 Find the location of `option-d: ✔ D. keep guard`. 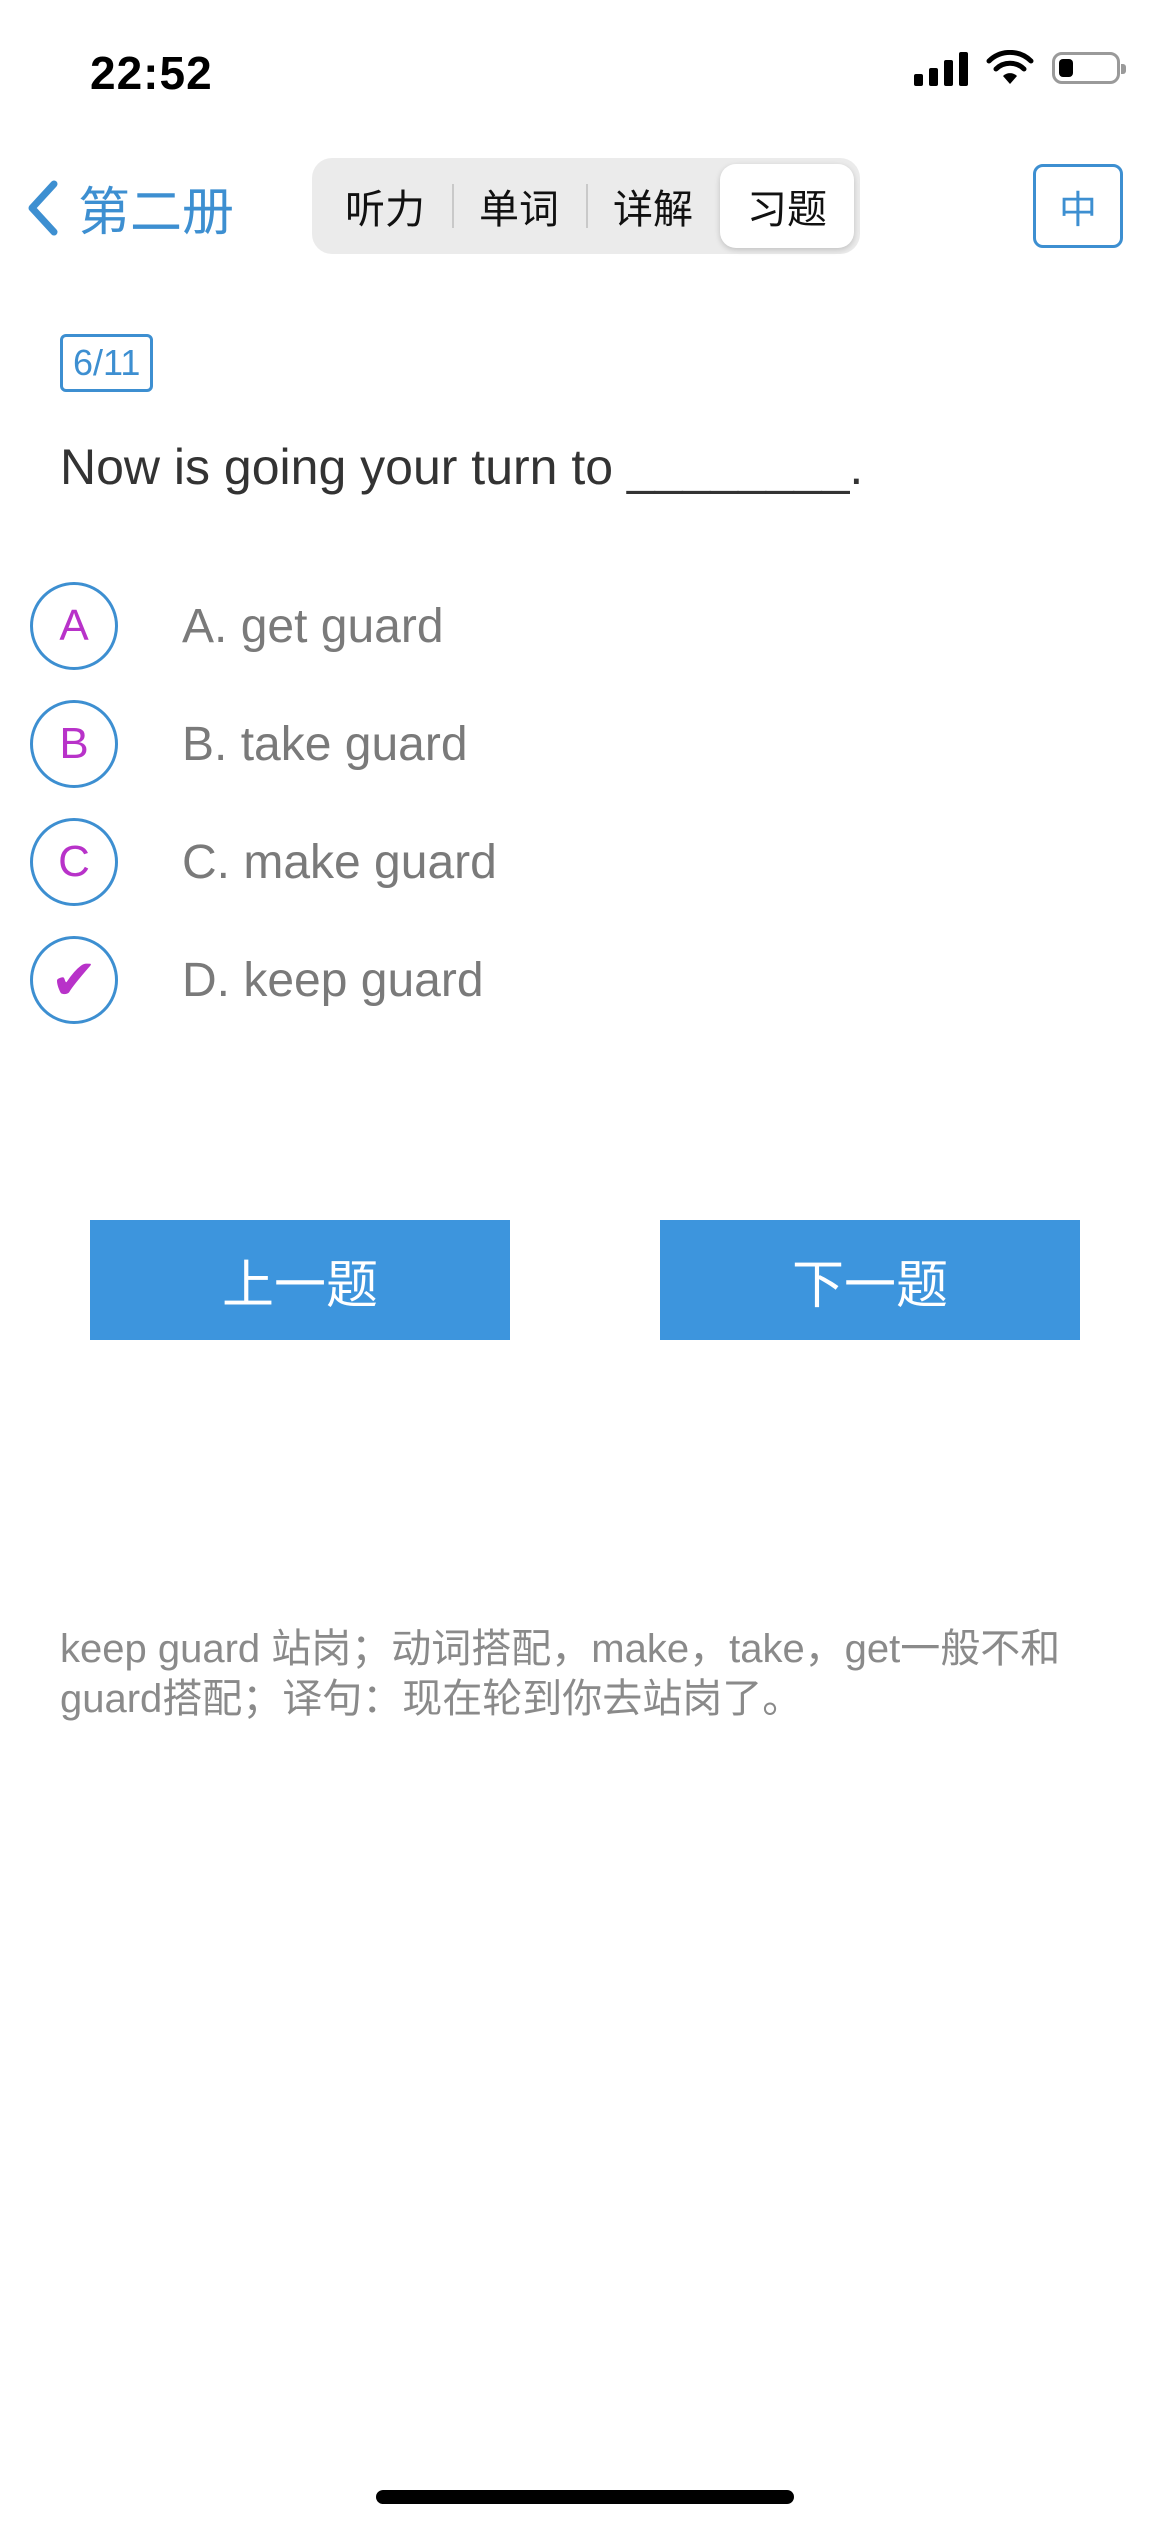

option-d: ✔ D. keep guard is located at coordinates (257, 980).